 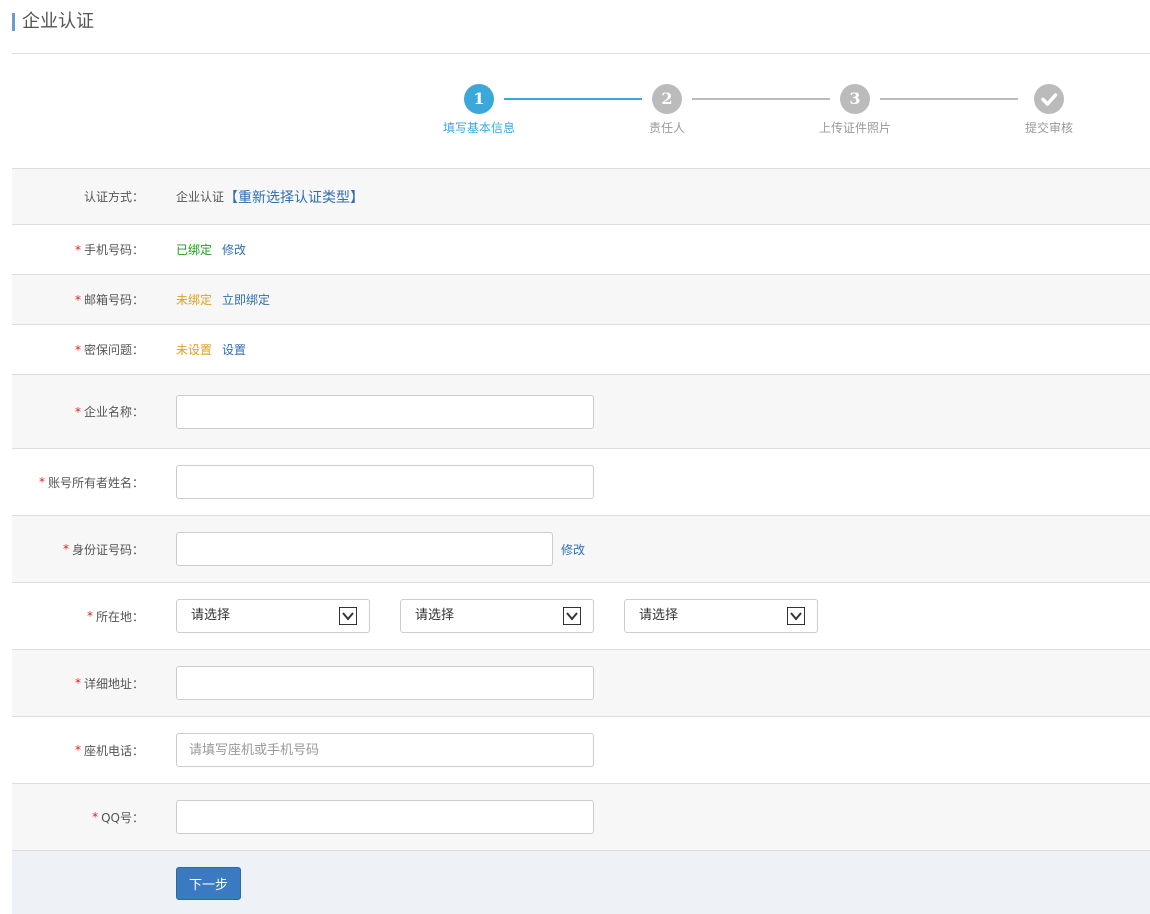 What do you see at coordinates (234, 349) in the screenshot?
I see `security-setup-link: 设置` at bounding box center [234, 349].